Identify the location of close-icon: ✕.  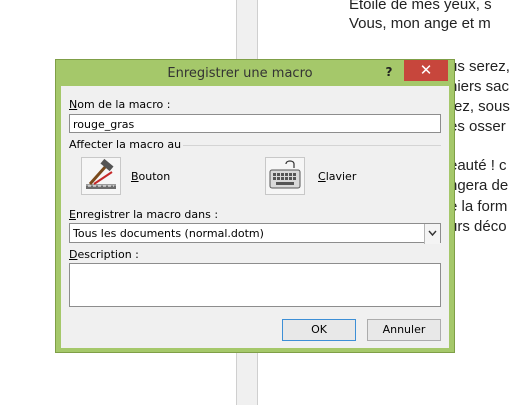
(426, 70).